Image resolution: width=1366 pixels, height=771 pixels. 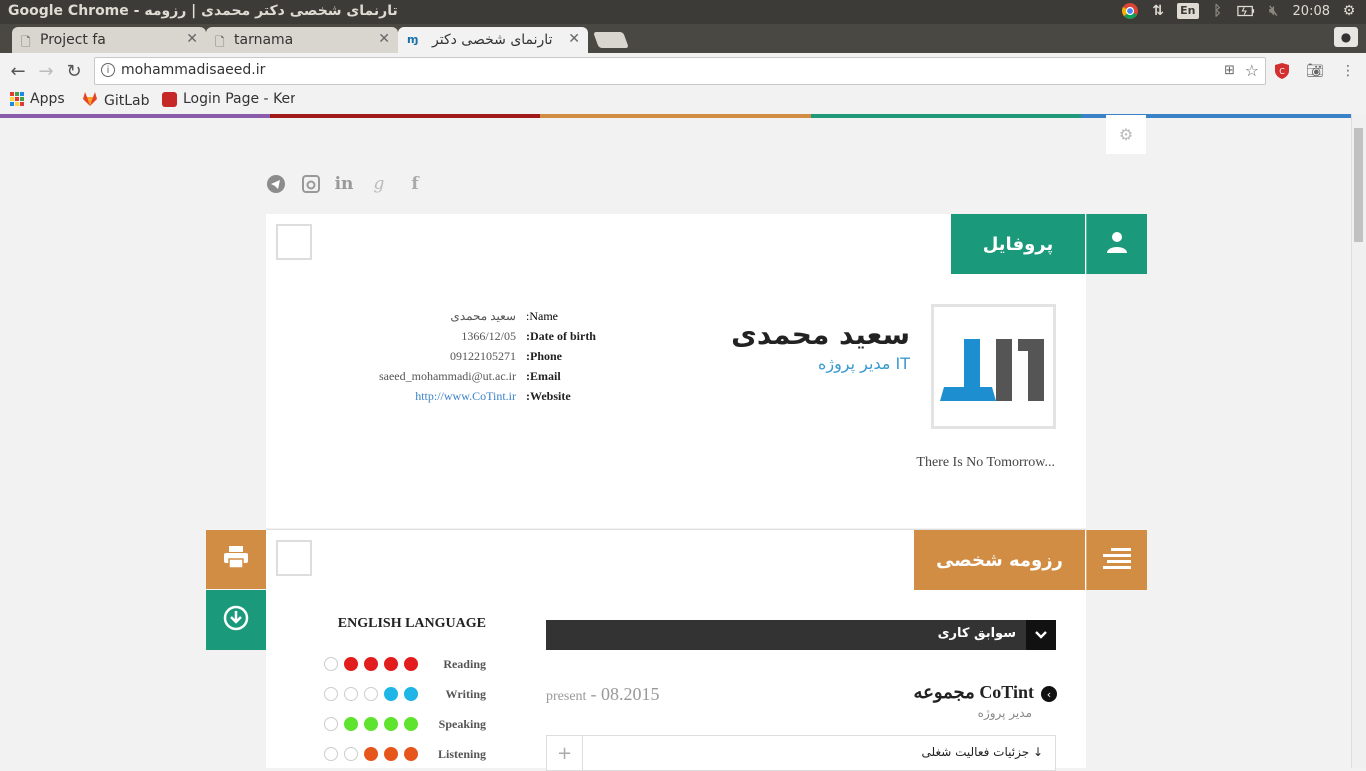 I want to click on settings-gear-button: ⚙, so click(x=1126, y=134).